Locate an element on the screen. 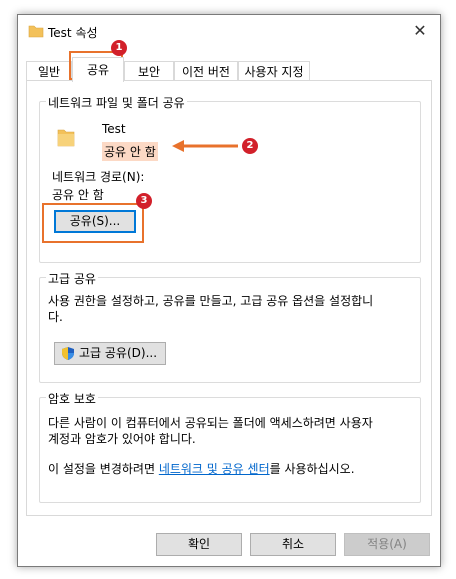 This screenshot has height=579, width=456. advanced-share-group-title: 고급 공유 is located at coordinates (72, 278).